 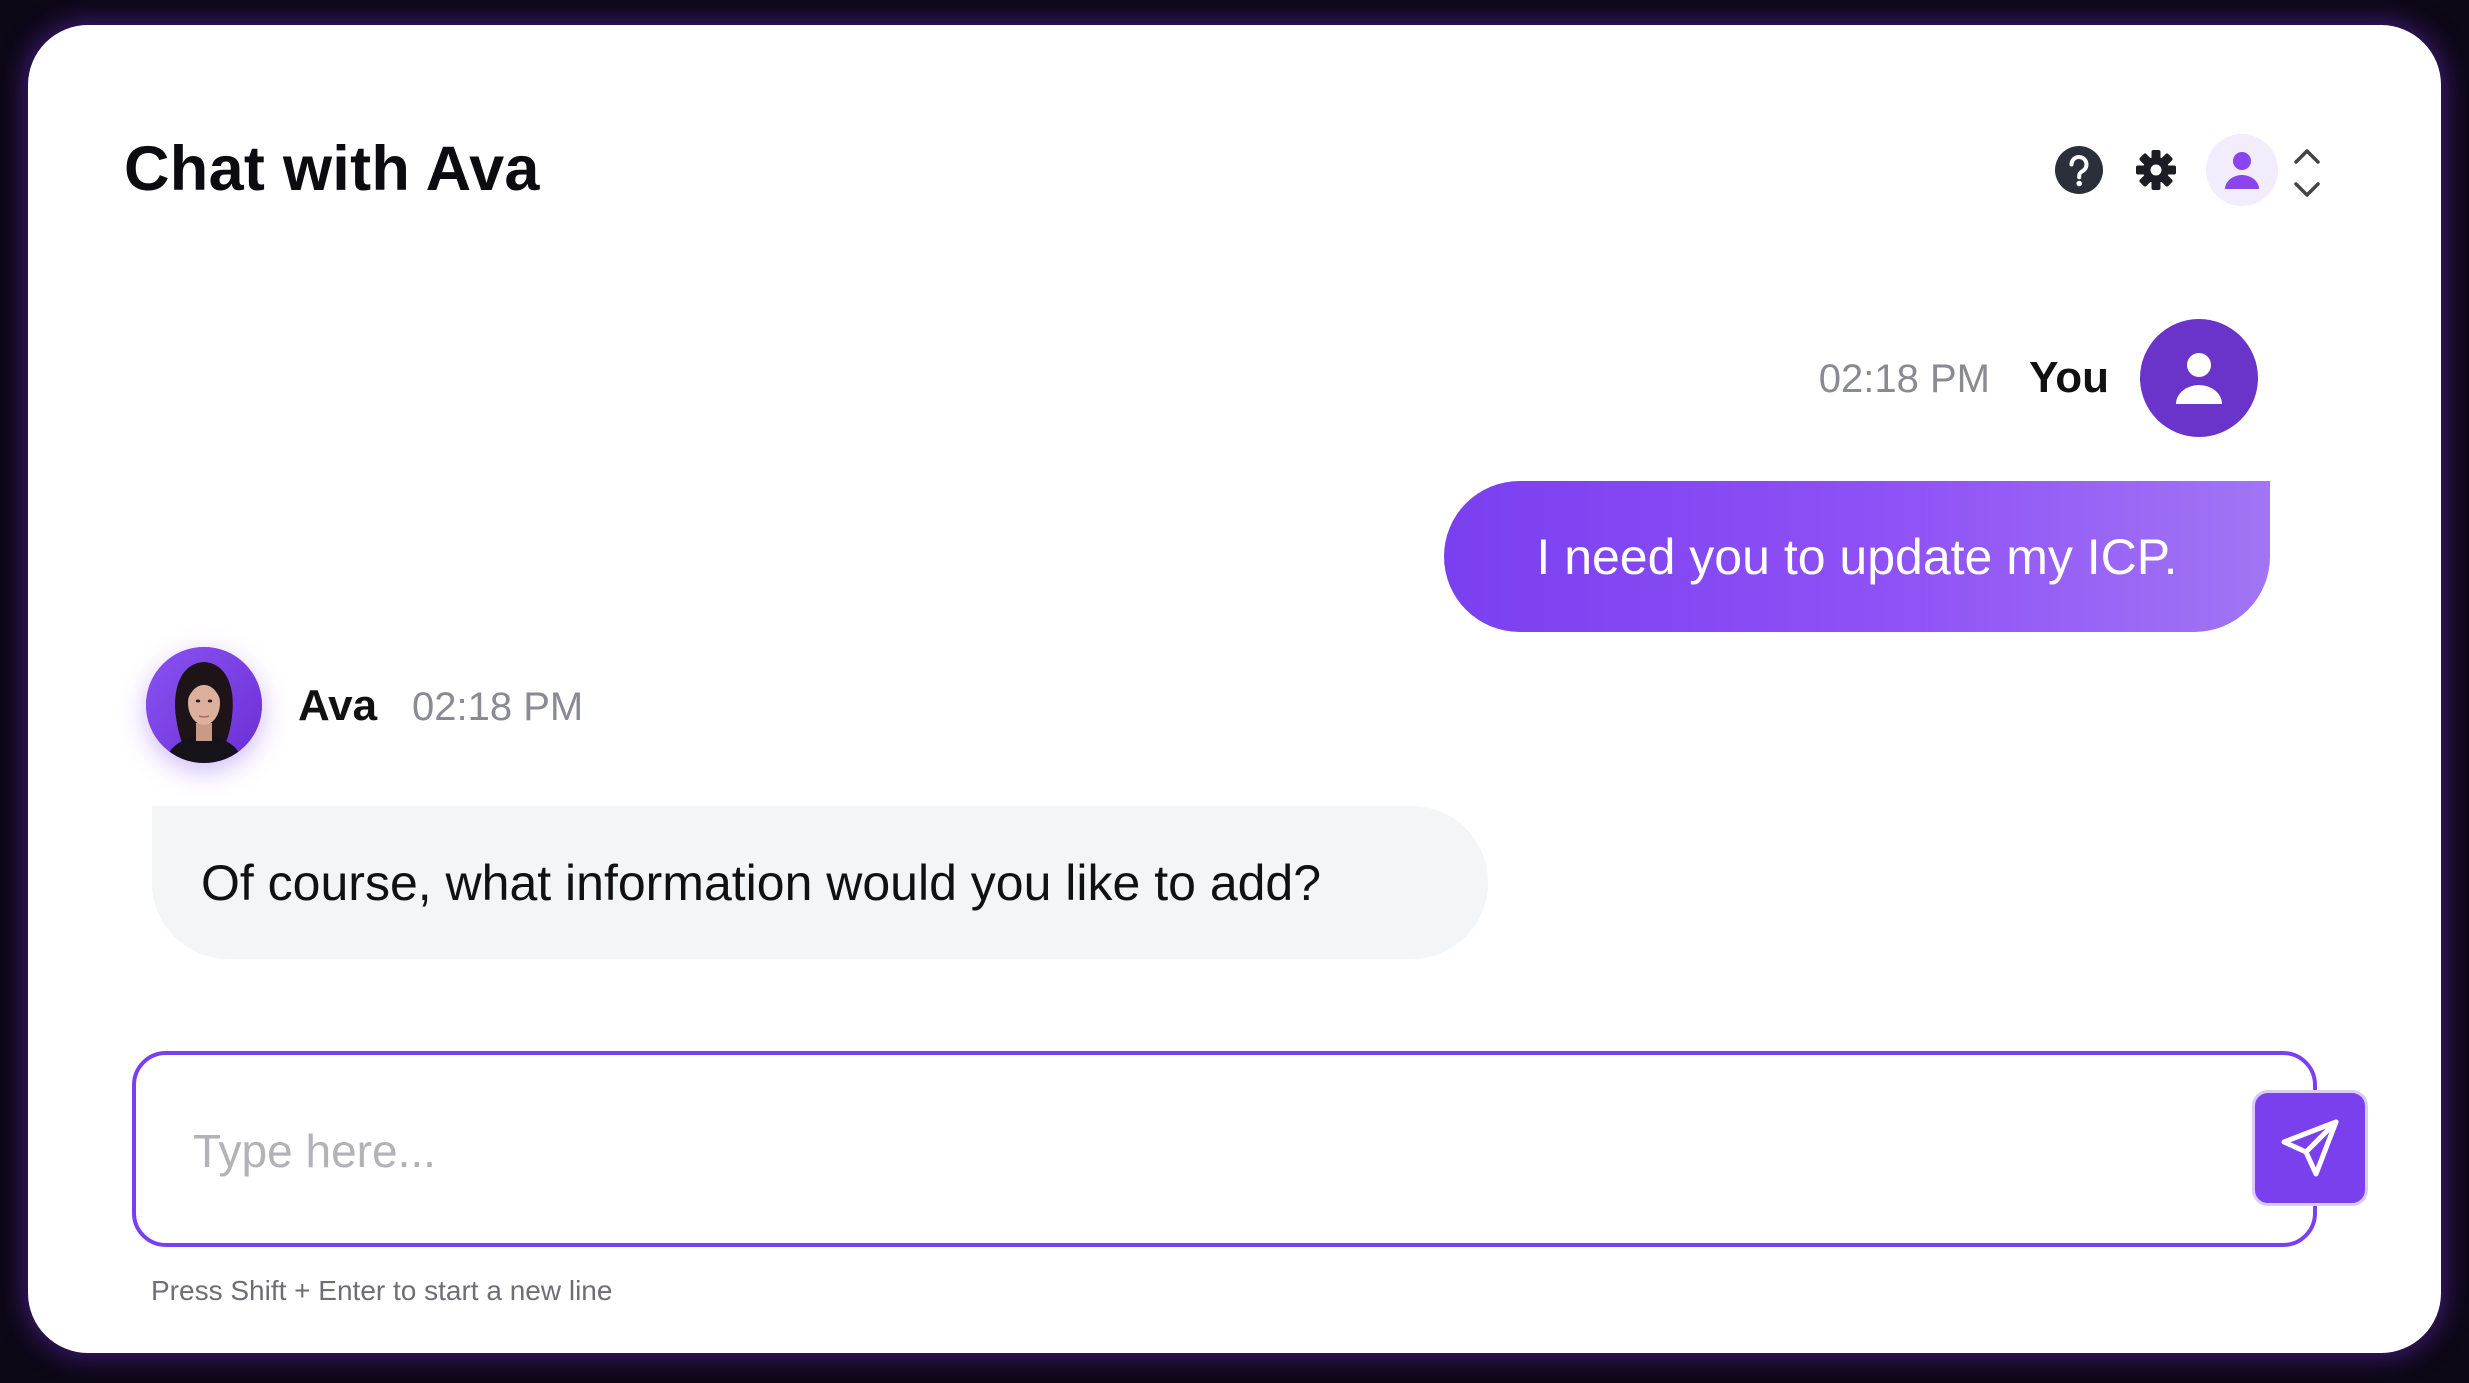 I want to click on message-bubble-user: I need you to update my ICP., so click(x=1857, y=556).